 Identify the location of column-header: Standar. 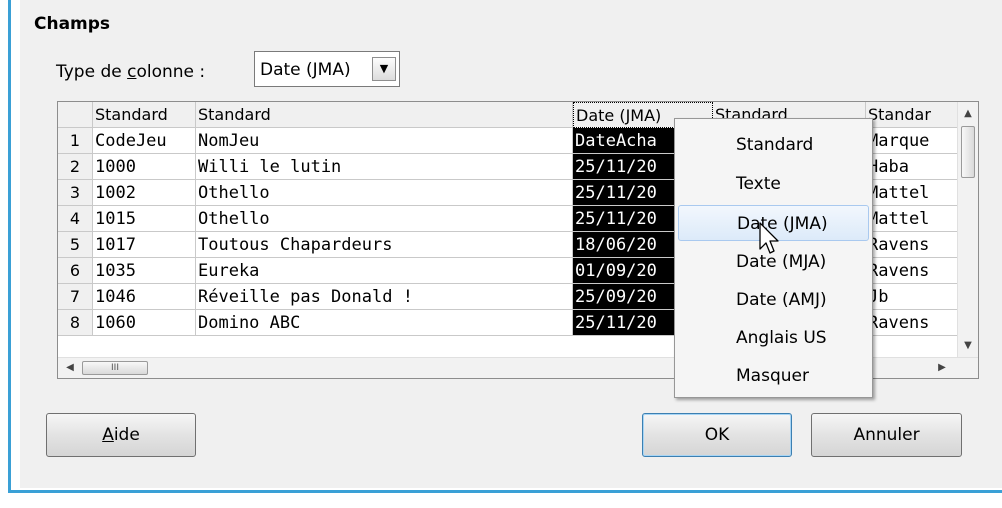
(912, 115).